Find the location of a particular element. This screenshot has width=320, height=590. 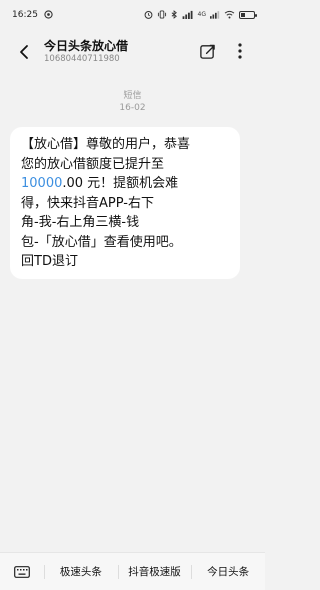

back-button is located at coordinates (24, 52).